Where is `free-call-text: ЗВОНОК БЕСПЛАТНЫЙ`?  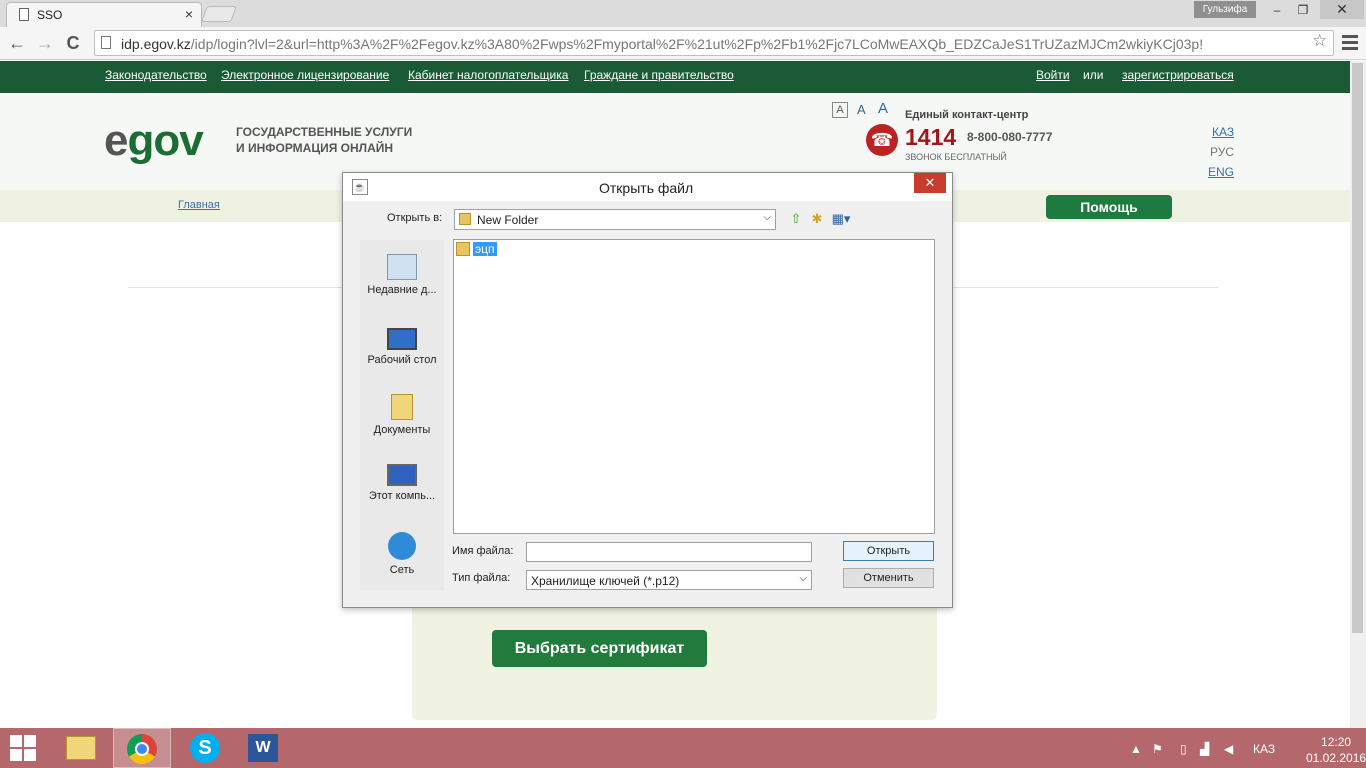 free-call-text: ЗВОНОК БЕСПЛАТНЫЙ is located at coordinates (956, 157).